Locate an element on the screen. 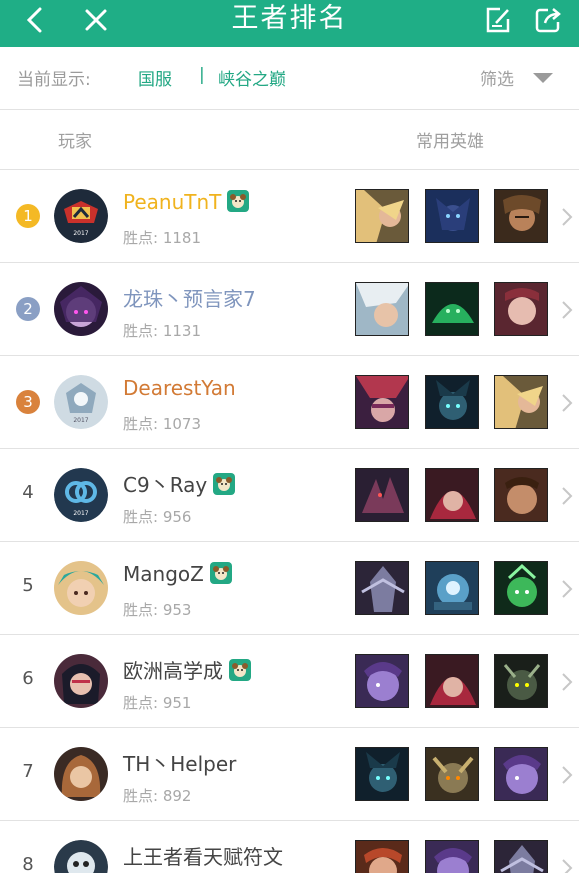 The image size is (579, 873). rank-number: 6 is located at coordinates (28, 678).